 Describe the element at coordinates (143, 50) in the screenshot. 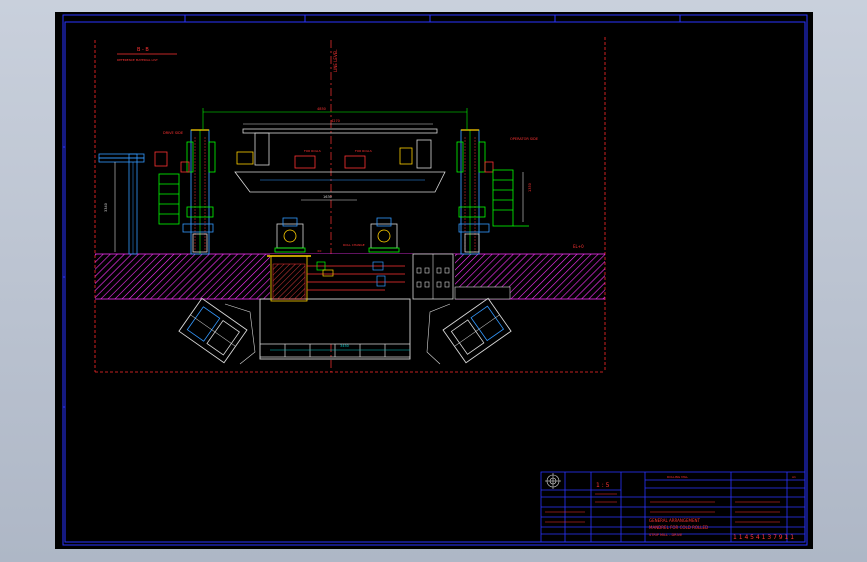

I see `section-title: B - B` at that location.